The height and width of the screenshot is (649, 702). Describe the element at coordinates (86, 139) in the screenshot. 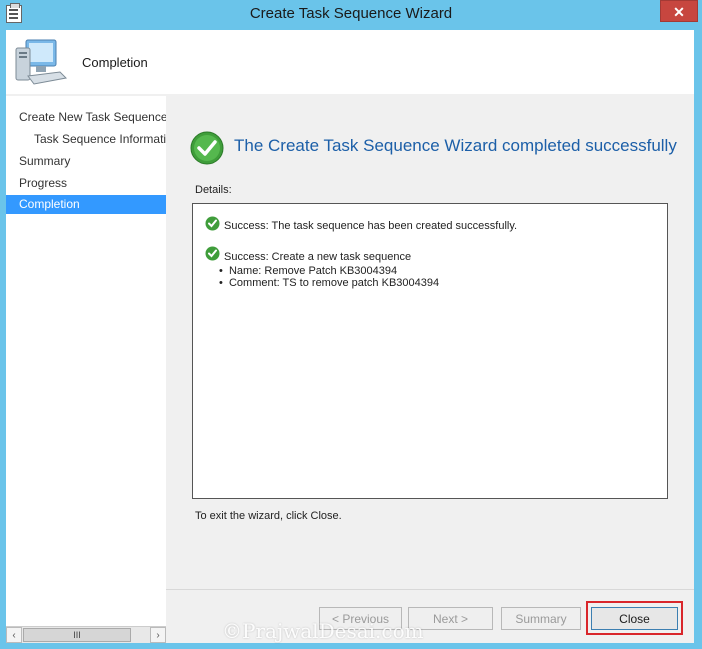

I see `nav-item-task-sequence-information: Task Sequence Informati` at that location.